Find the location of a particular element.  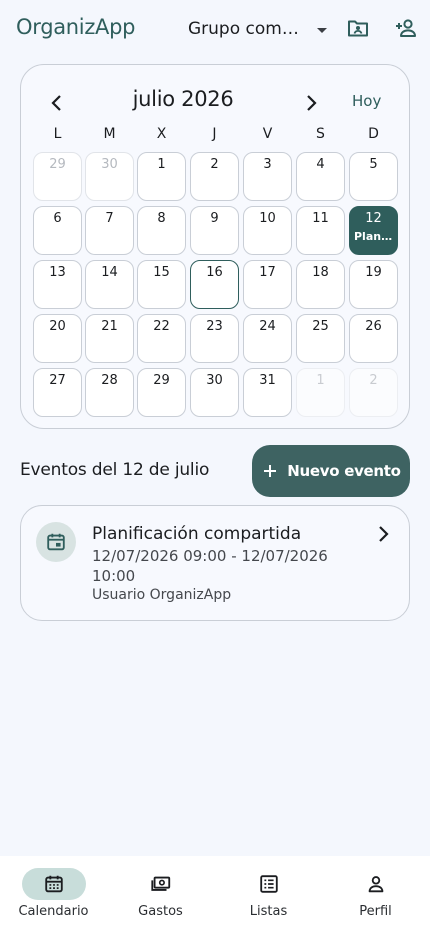

day-cell: 9 is located at coordinates (214, 230).